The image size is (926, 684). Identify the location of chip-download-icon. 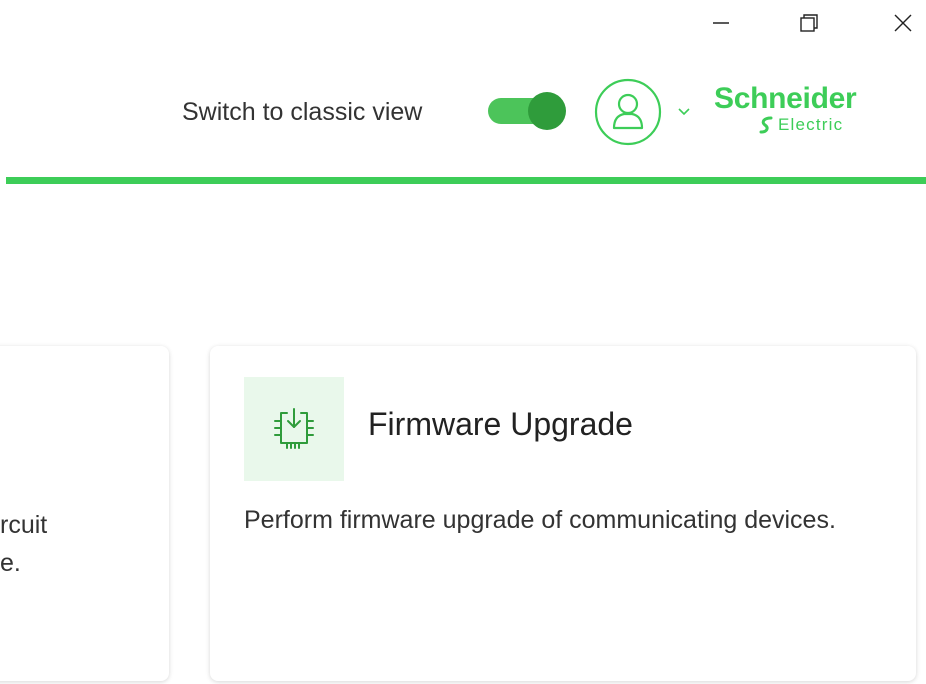
(294, 428).